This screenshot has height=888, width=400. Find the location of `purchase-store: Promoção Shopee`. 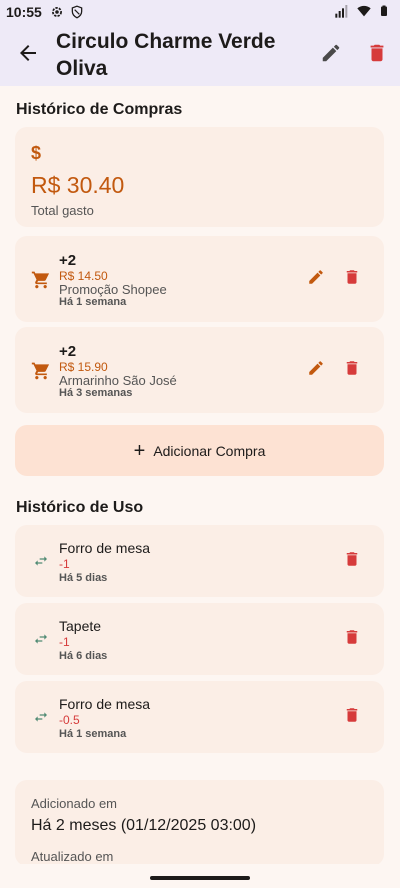

purchase-store: Promoção Shopee is located at coordinates (113, 289).